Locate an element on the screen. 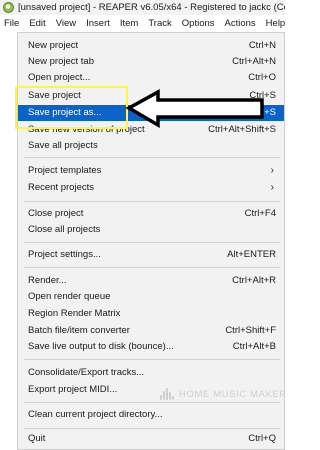  watermark: HOME MUSIC MAKER is located at coordinates (223, 394).